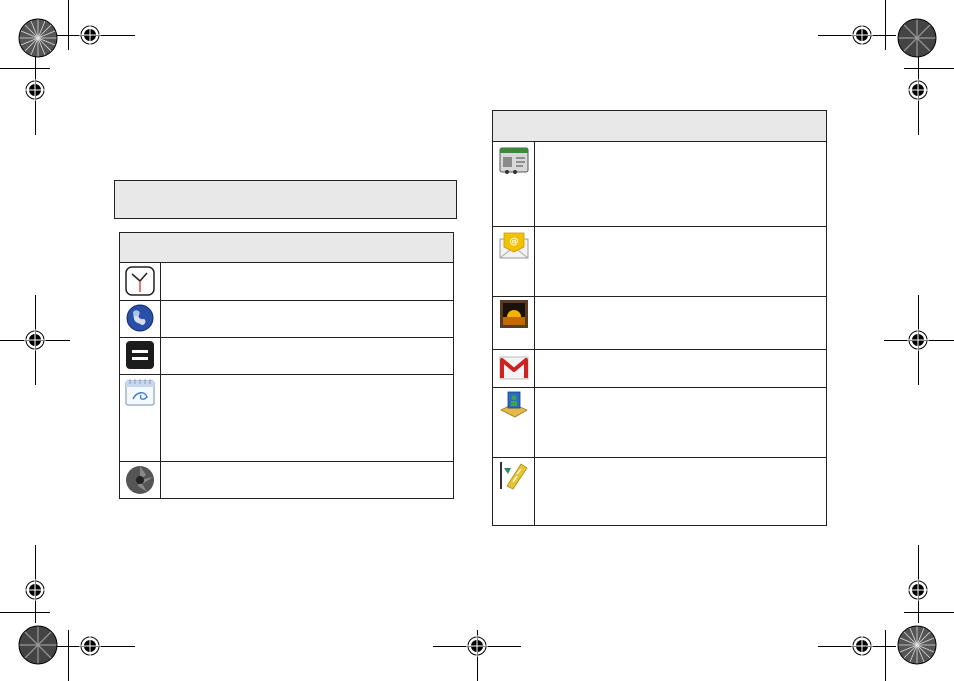 This screenshot has height=681, width=954. What do you see at coordinates (140, 281) in the screenshot?
I see `clock-icon` at bounding box center [140, 281].